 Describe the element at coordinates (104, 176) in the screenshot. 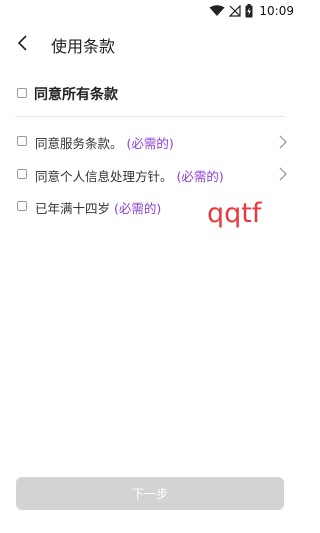

I see `term-privacy-label: 同意个人信息处理方针。` at that location.